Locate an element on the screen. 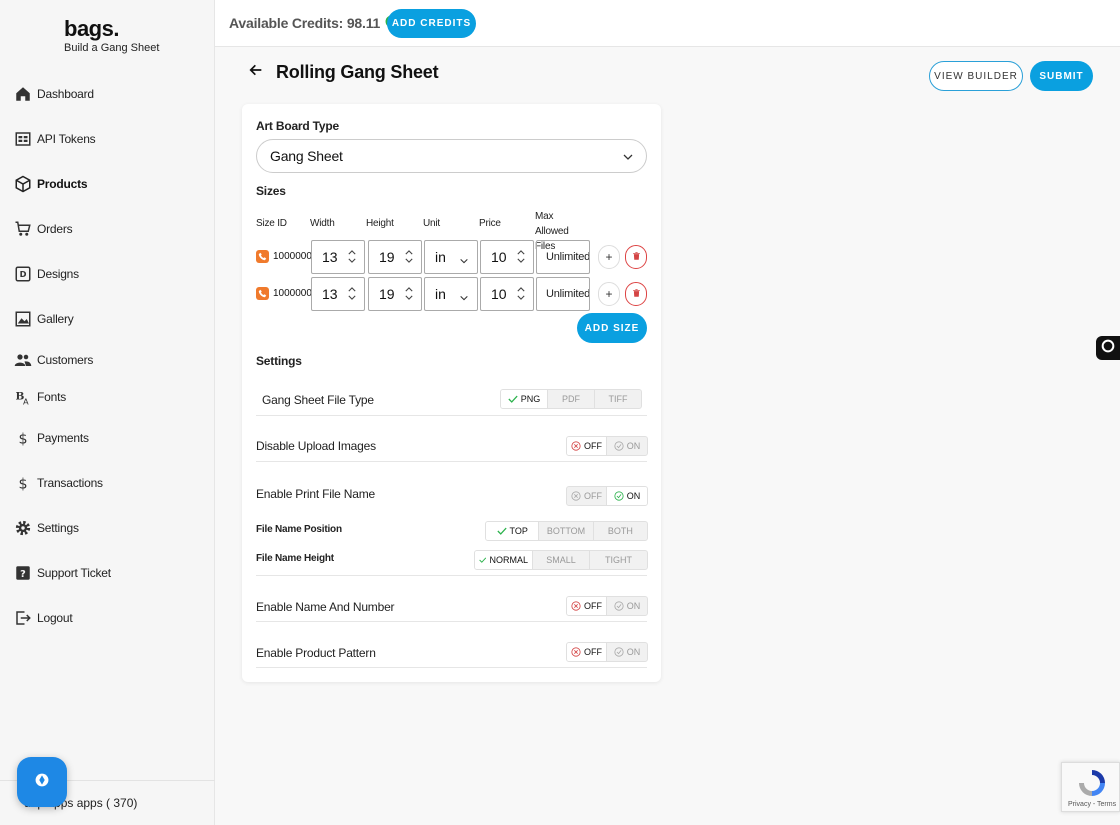 The height and width of the screenshot is (825, 1120). file-type-segmented: PNG PDF TIFF is located at coordinates (571, 399).